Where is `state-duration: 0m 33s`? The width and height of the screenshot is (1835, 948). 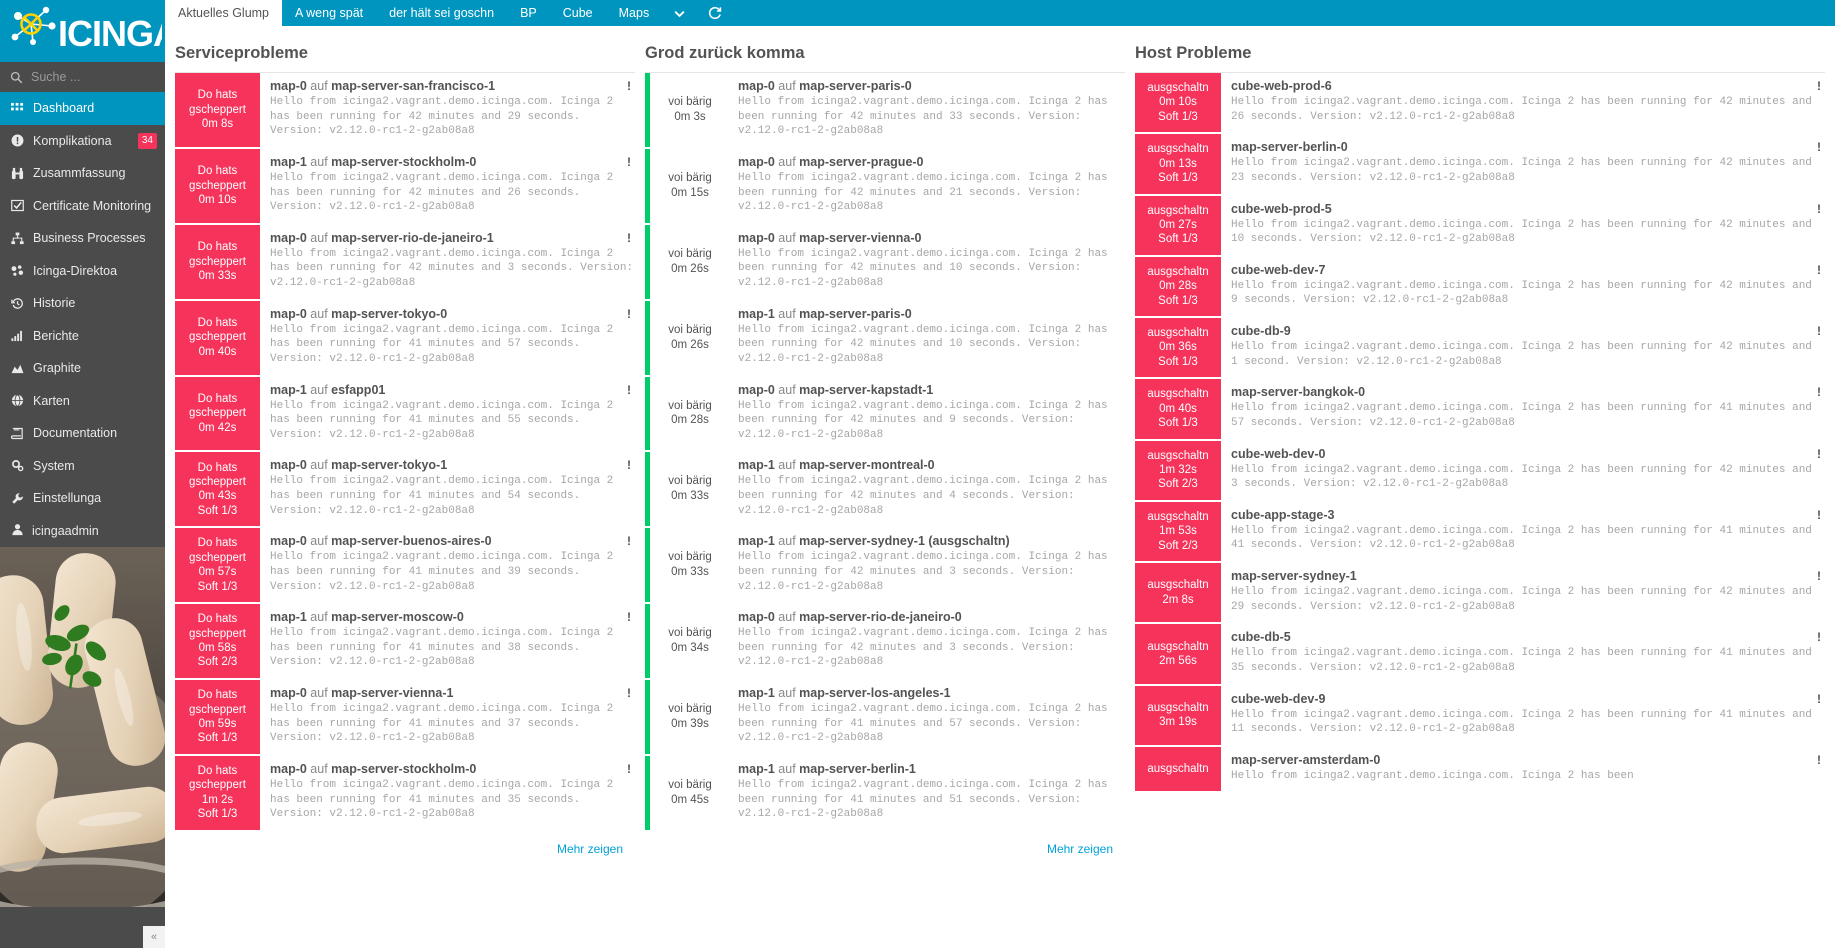 state-duration: 0m 33s is located at coordinates (217, 275).